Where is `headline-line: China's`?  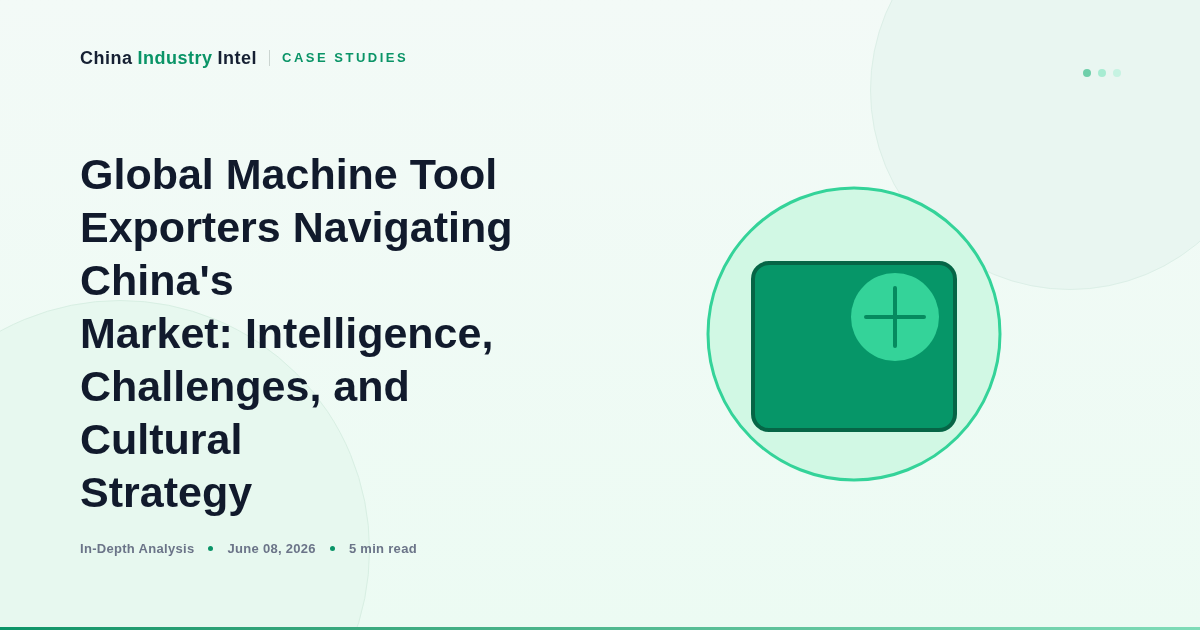 headline-line: China's is located at coordinates (157, 280).